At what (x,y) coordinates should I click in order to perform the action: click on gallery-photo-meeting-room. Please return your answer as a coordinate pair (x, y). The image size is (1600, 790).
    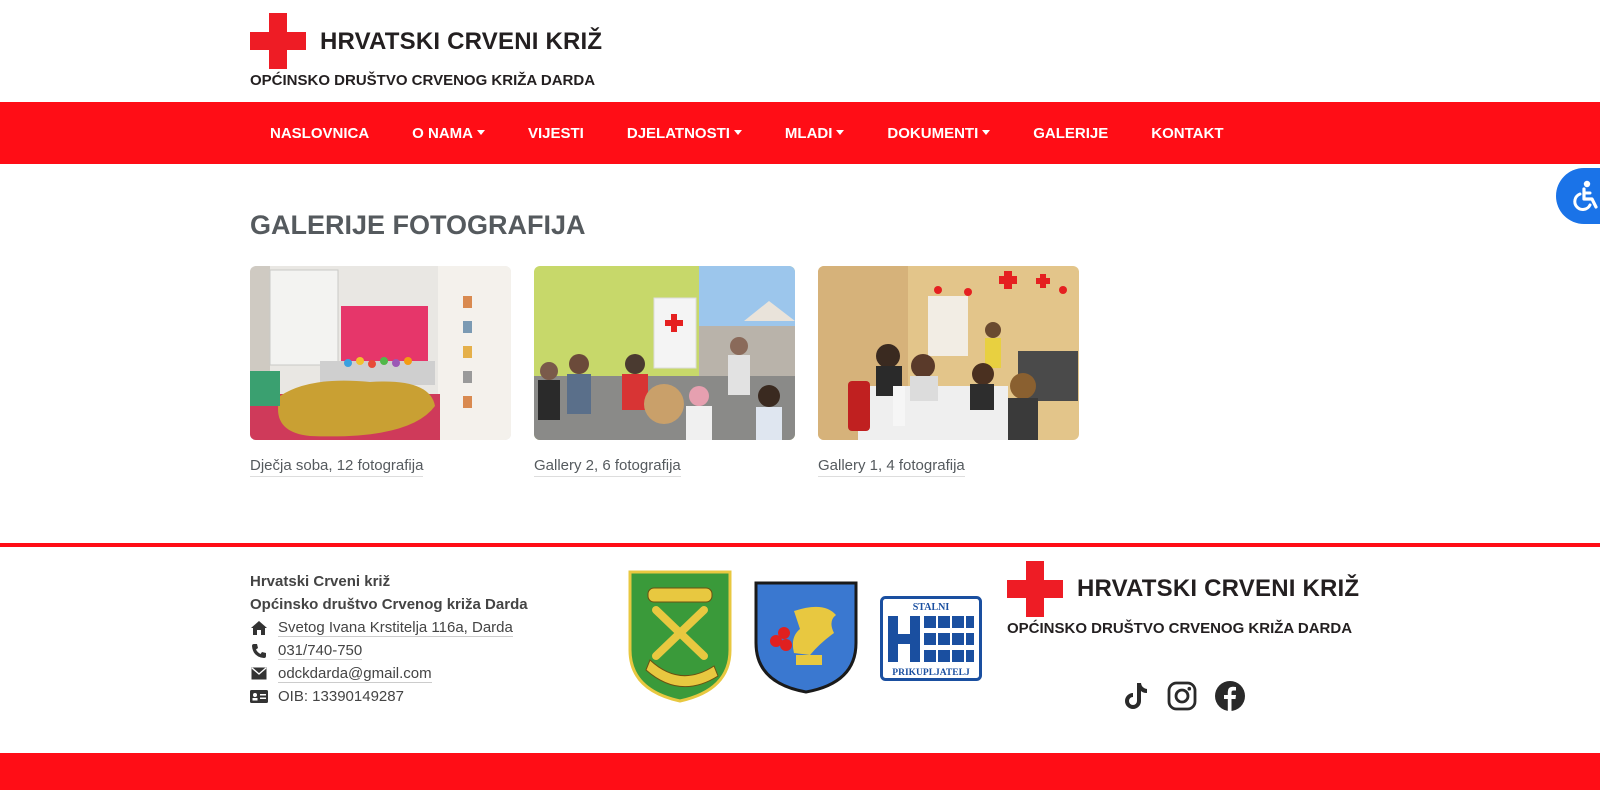
    Looking at the image, I should click on (948, 353).